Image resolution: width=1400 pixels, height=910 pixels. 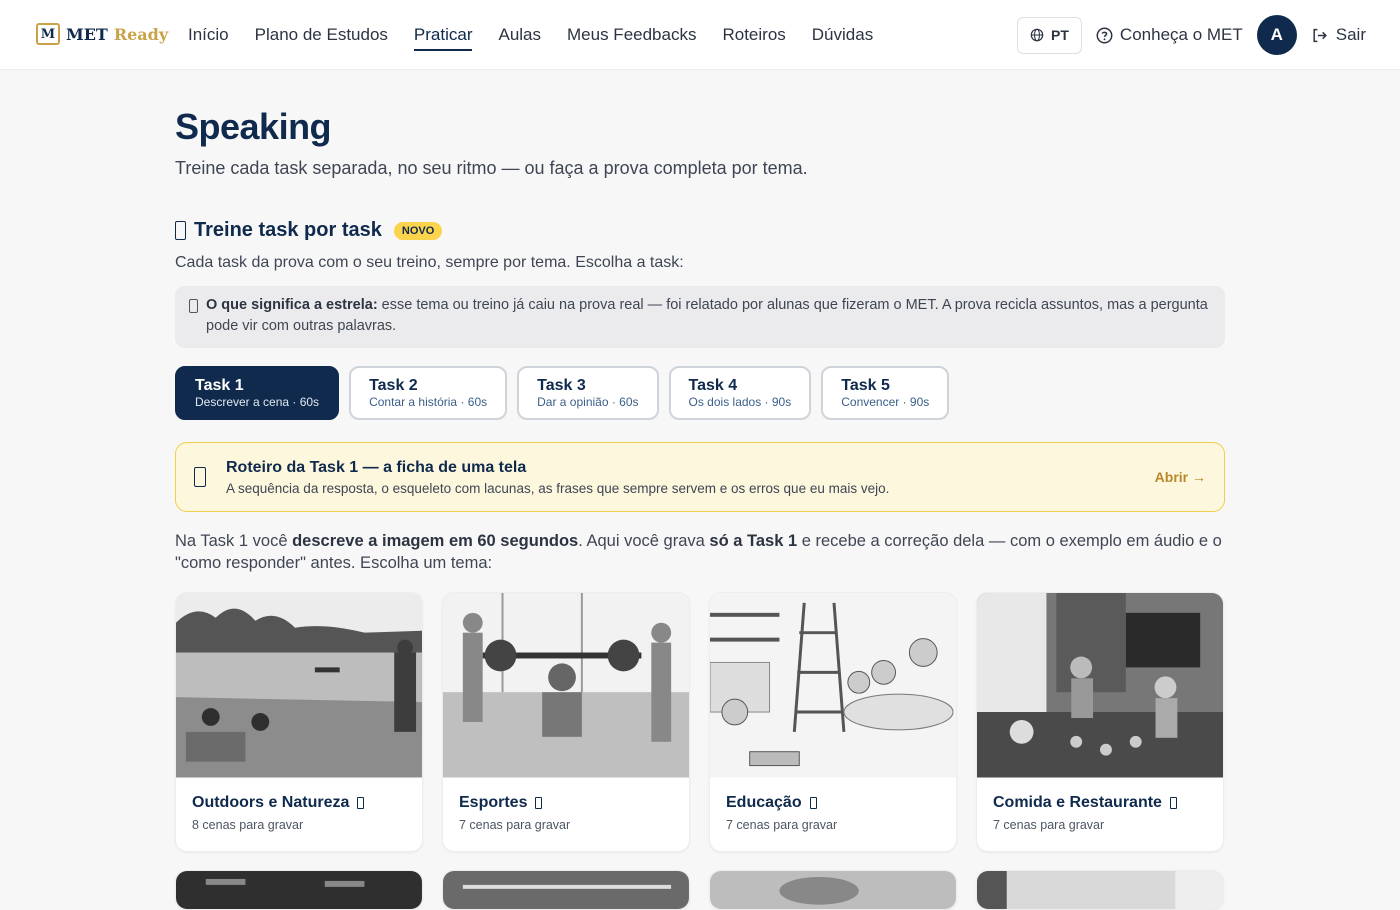 I want to click on star-info-bold: O que significa a estrela:, so click(x=292, y=305).